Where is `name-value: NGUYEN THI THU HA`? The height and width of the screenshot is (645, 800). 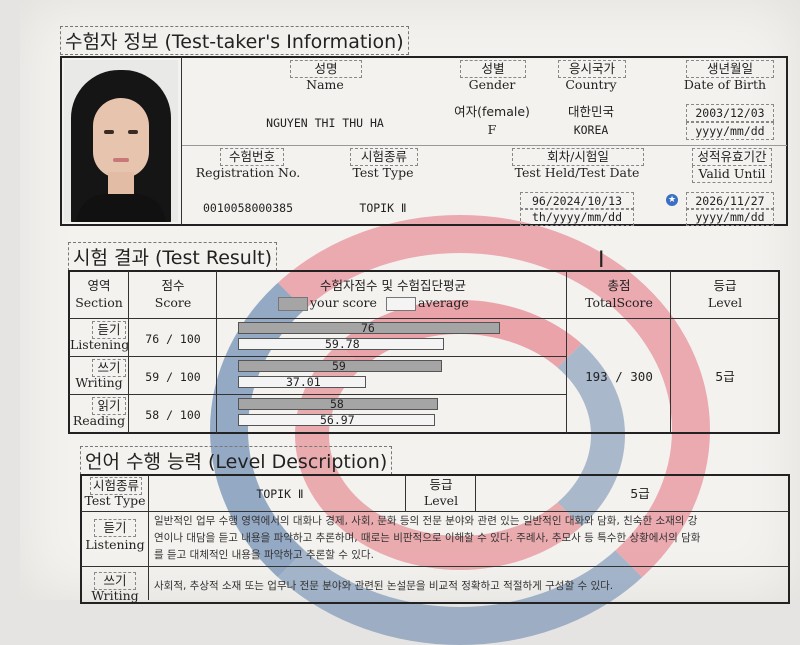 name-value: NGUYEN THI THU HA is located at coordinates (325, 123).